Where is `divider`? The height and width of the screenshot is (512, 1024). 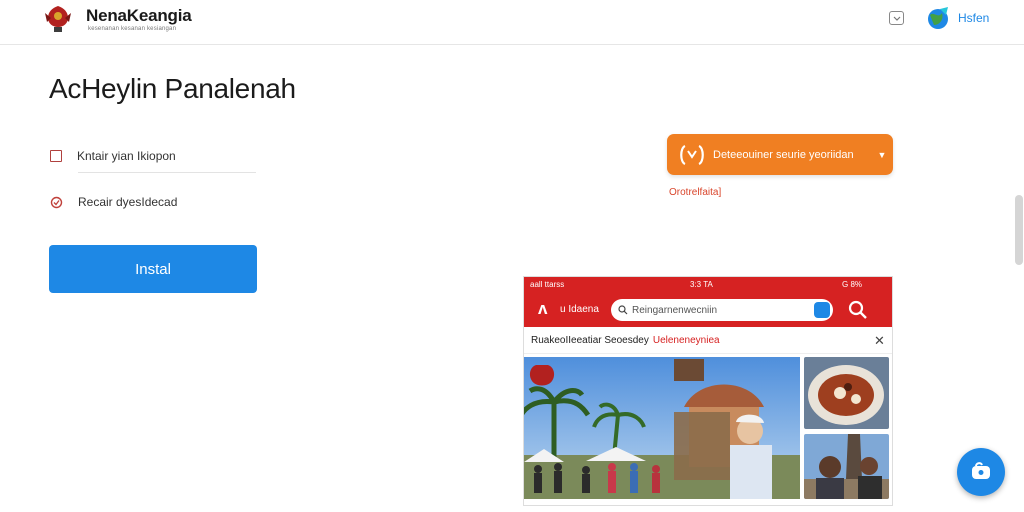
divider is located at coordinates (167, 172).